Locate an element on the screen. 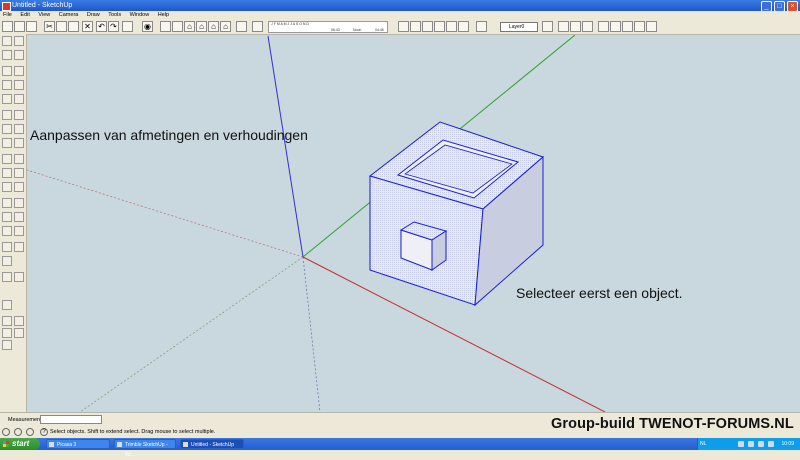  protractor-icon is located at coordinates (7, 173).